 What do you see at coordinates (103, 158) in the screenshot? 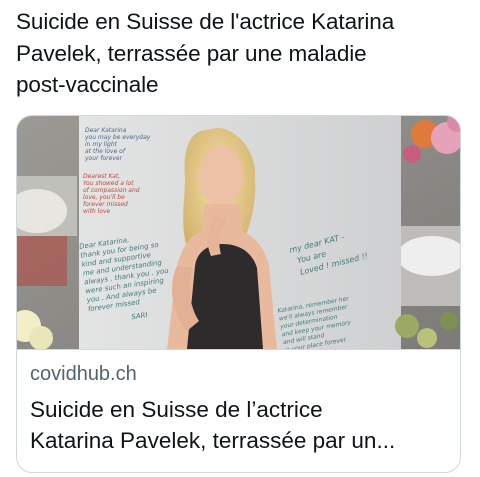
I see `poster-note: your forever` at bounding box center [103, 158].